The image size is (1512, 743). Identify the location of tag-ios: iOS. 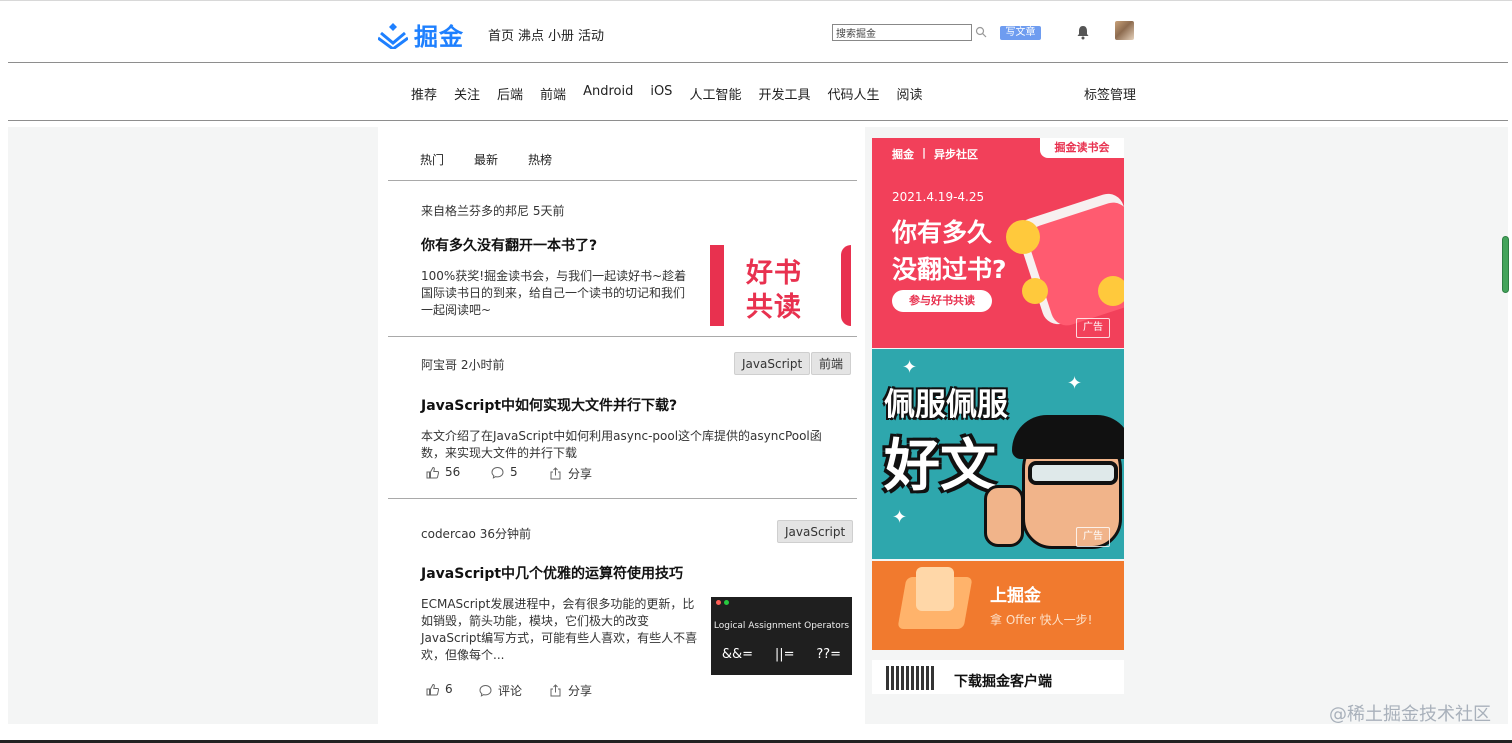
(661, 93).